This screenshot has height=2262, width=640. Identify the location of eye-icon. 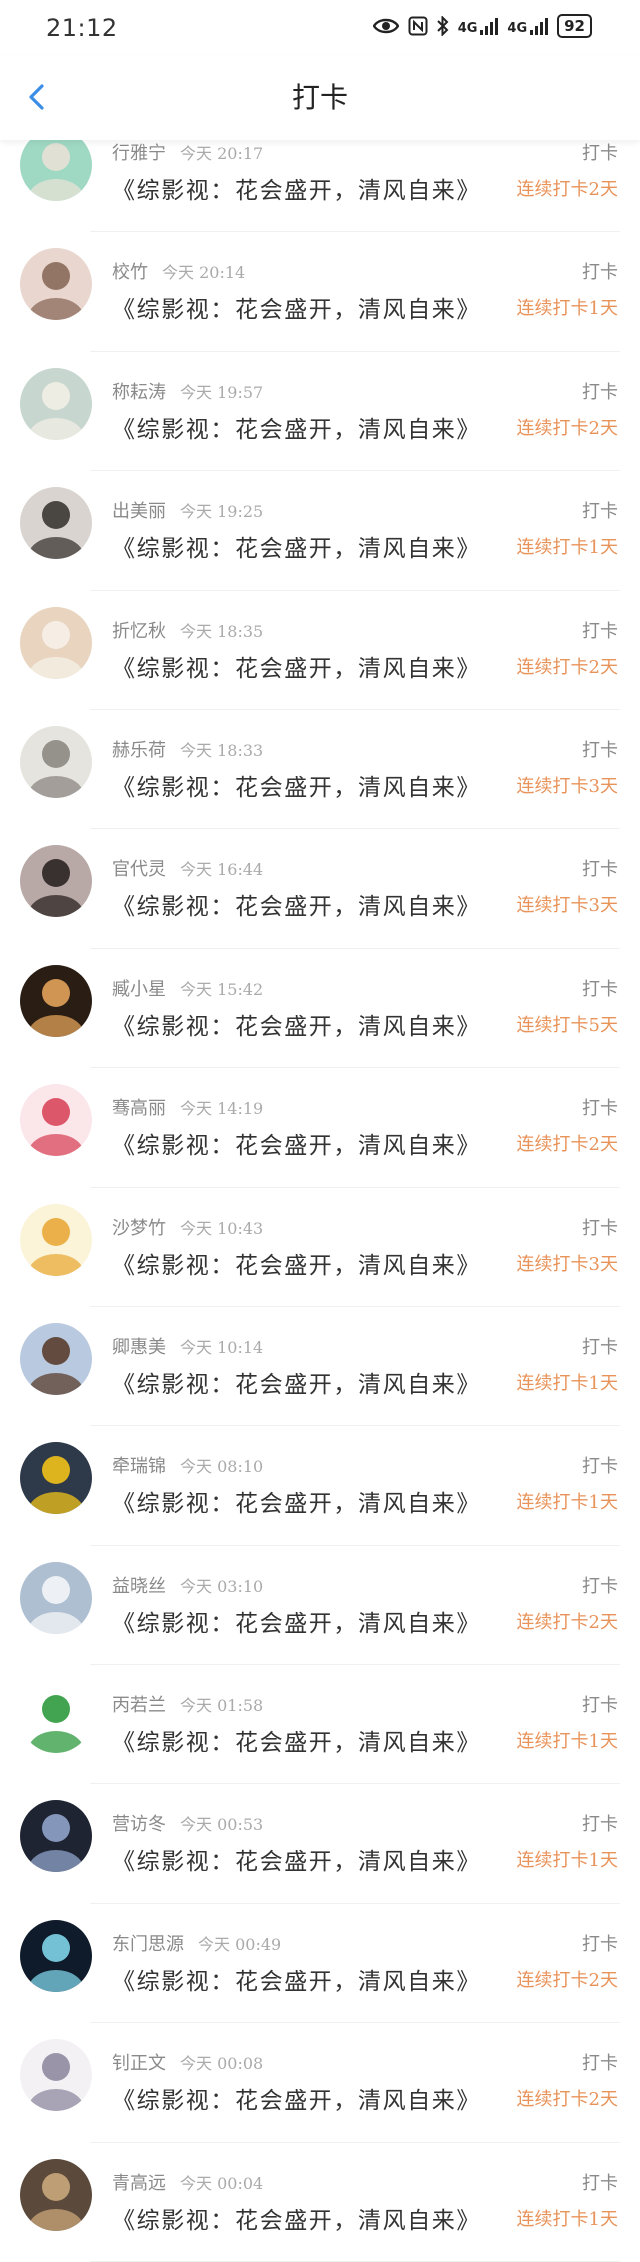
(385, 26).